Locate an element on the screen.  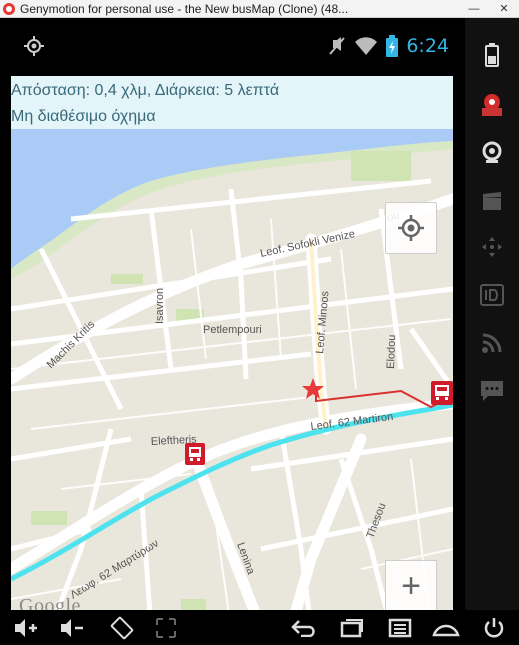
home-icon is located at coordinates (446, 630).